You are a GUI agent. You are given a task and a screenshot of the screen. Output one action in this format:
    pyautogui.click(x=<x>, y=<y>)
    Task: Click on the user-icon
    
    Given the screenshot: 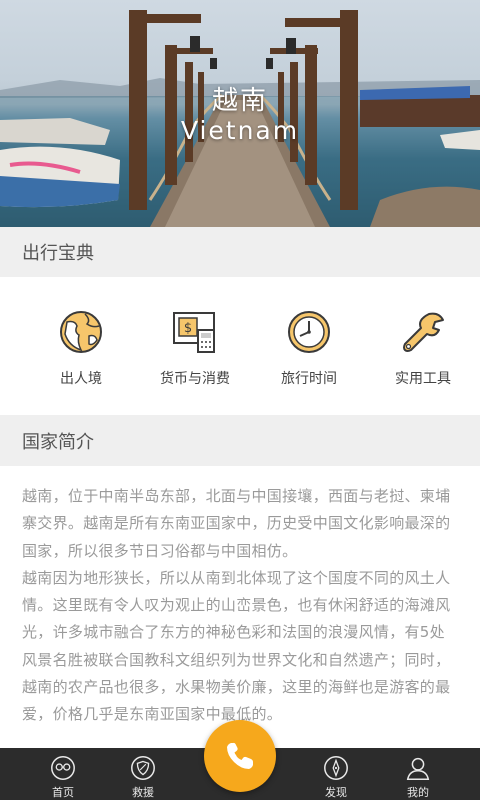 What is the action you would take?
    pyautogui.click(x=418, y=768)
    